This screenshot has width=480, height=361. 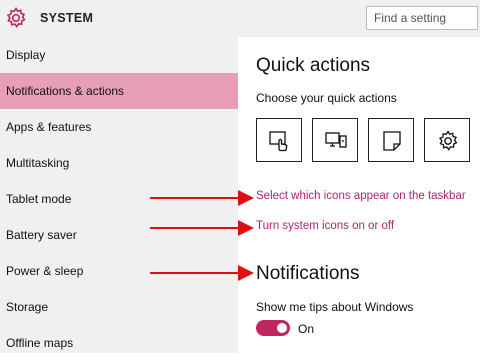 What do you see at coordinates (202, 235) in the screenshot?
I see `annotation-arrows` at bounding box center [202, 235].